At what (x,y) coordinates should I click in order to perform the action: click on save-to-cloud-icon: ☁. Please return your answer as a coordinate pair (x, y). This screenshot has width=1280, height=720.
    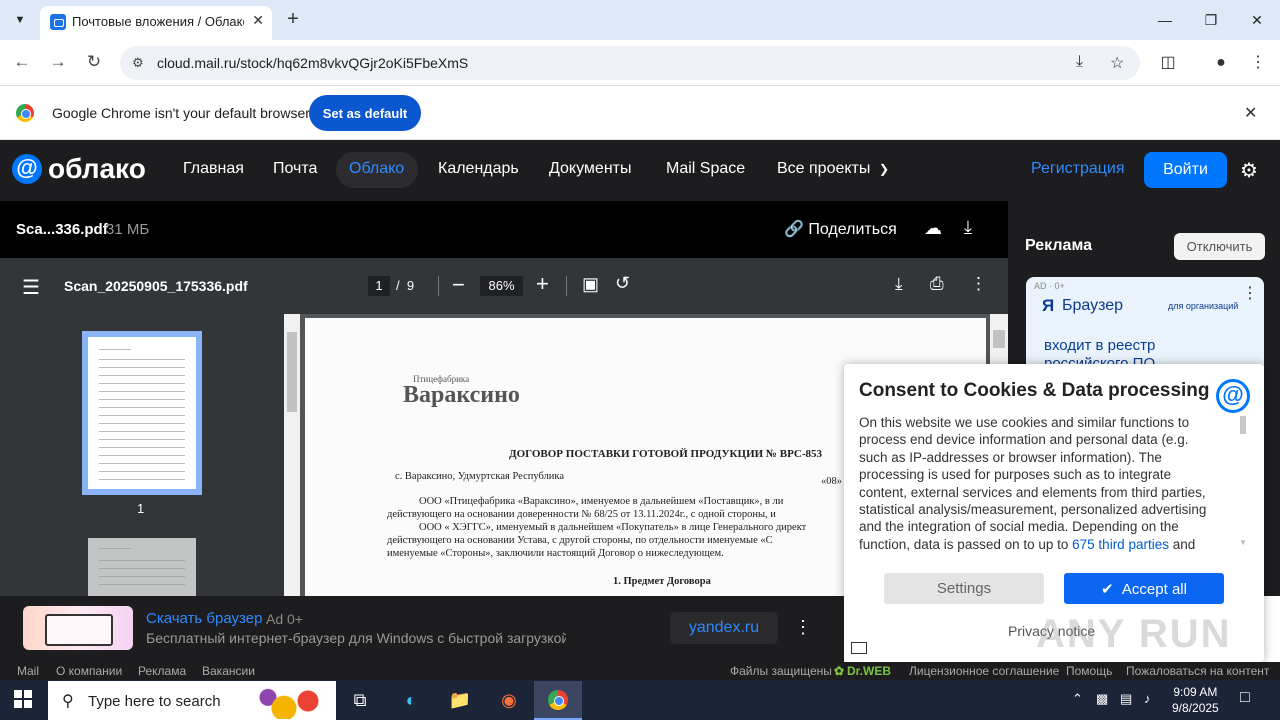
    Looking at the image, I should click on (933, 228).